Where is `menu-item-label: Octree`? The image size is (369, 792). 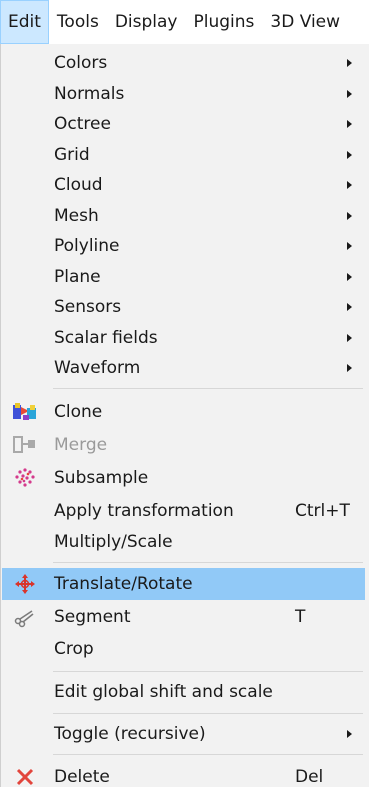
menu-item-label: Octree is located at coordinates (82, 124).